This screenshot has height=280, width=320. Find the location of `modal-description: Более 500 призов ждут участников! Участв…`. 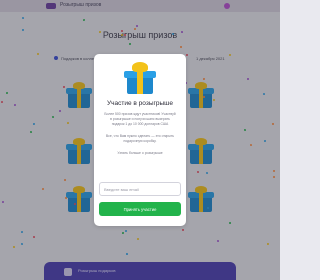

modal-description: Более 500 призов ждут участников! Участв… is located at coordinates (140, 119).